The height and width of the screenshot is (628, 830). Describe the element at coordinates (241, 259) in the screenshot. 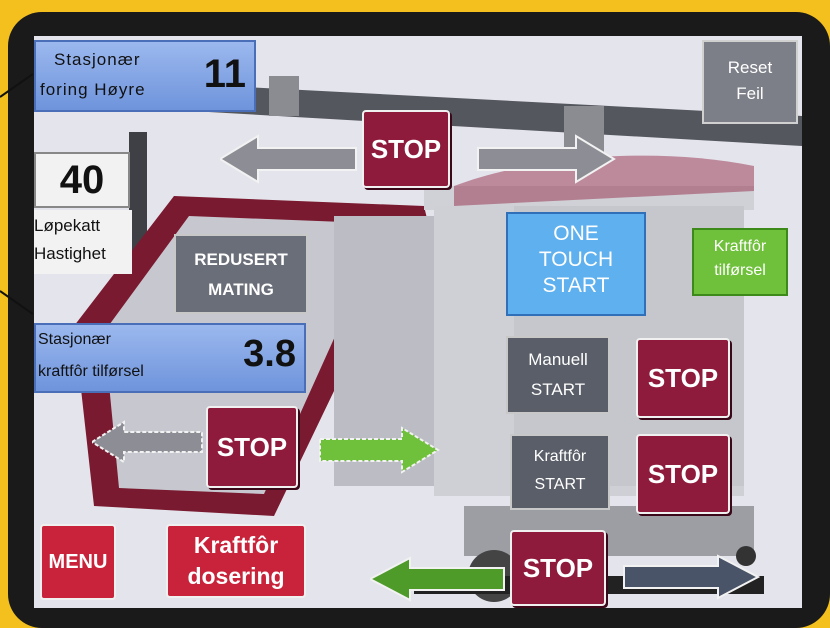

I see `reduced-feed-label-1: REDUSERT` at that location.